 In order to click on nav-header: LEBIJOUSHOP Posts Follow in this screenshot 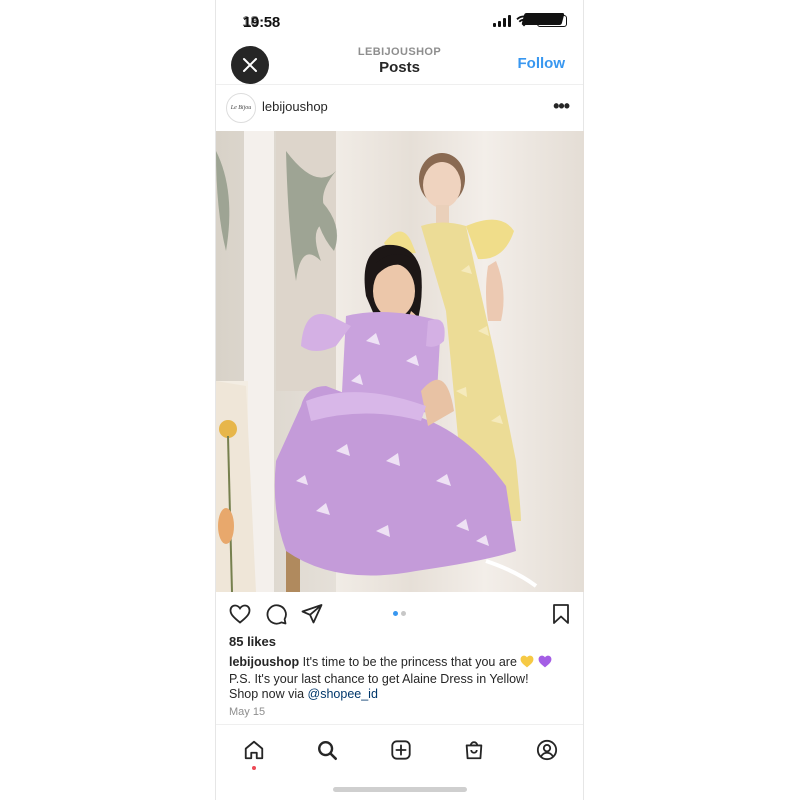, I will do `click(399, 62)`.